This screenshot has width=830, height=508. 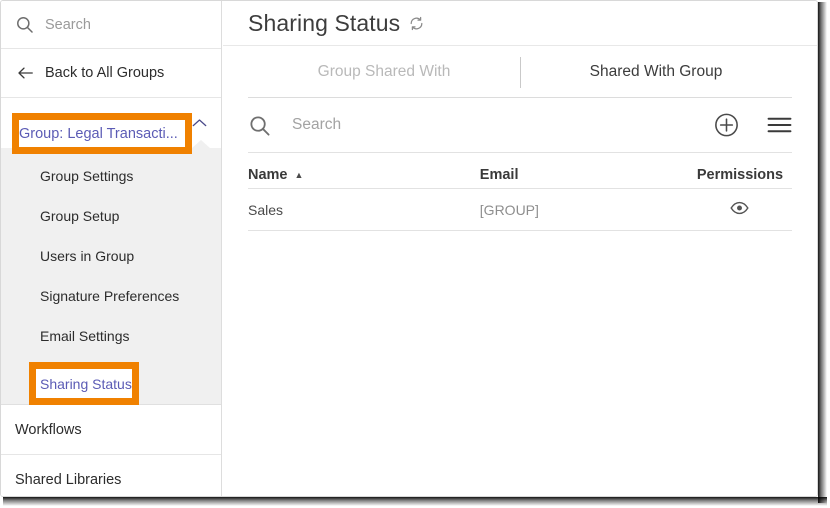 What do you see at coordinates (822, 252) in the screenshot?
I see `window-shadow-right` at bounding box center [822, 252].